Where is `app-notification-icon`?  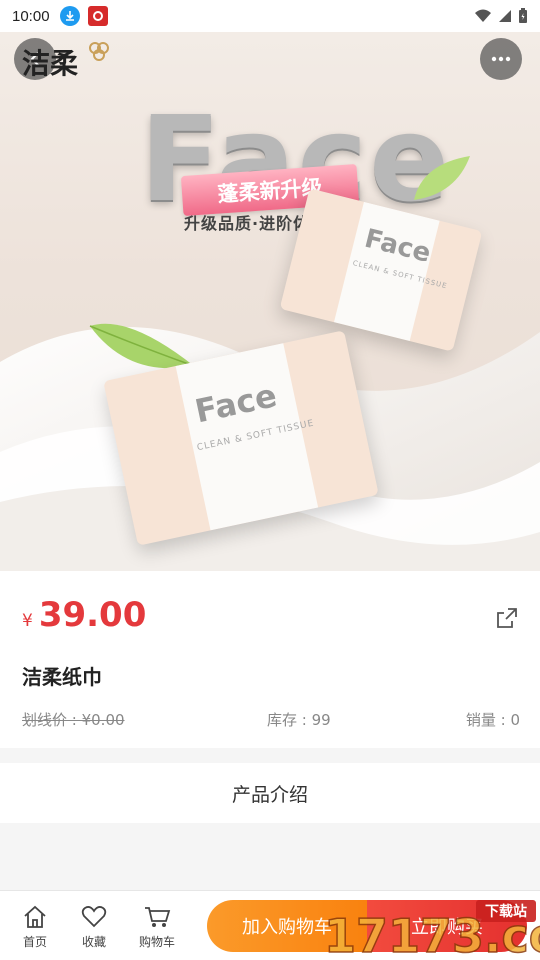
app-notification-icon is located at coordinates (97, 16).